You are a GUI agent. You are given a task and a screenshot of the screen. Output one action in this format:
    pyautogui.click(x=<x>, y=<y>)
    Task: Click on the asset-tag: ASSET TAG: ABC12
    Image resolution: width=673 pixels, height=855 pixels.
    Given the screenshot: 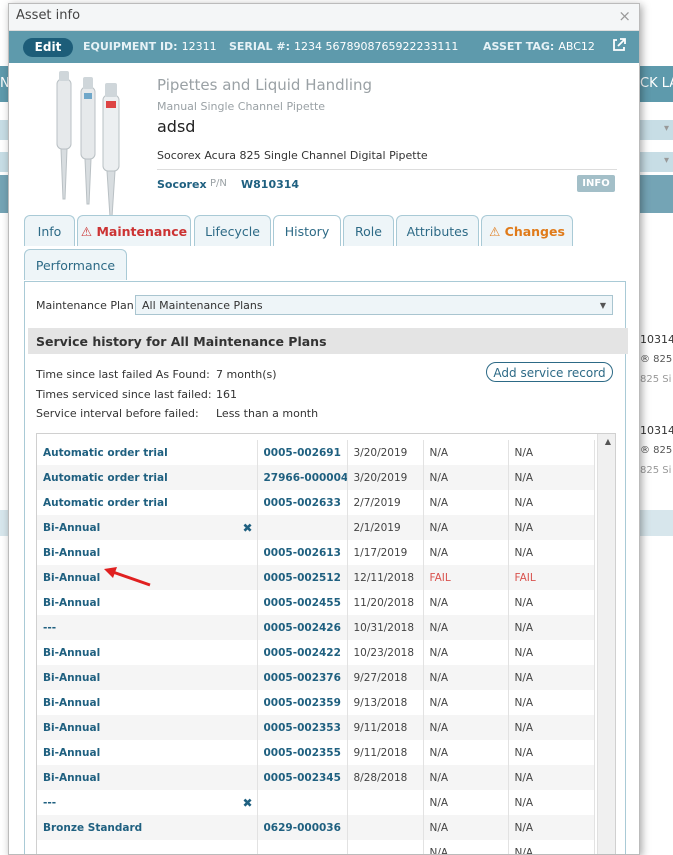 What is the action you would take?
    pyautogui.click(x=539, y=46)
    